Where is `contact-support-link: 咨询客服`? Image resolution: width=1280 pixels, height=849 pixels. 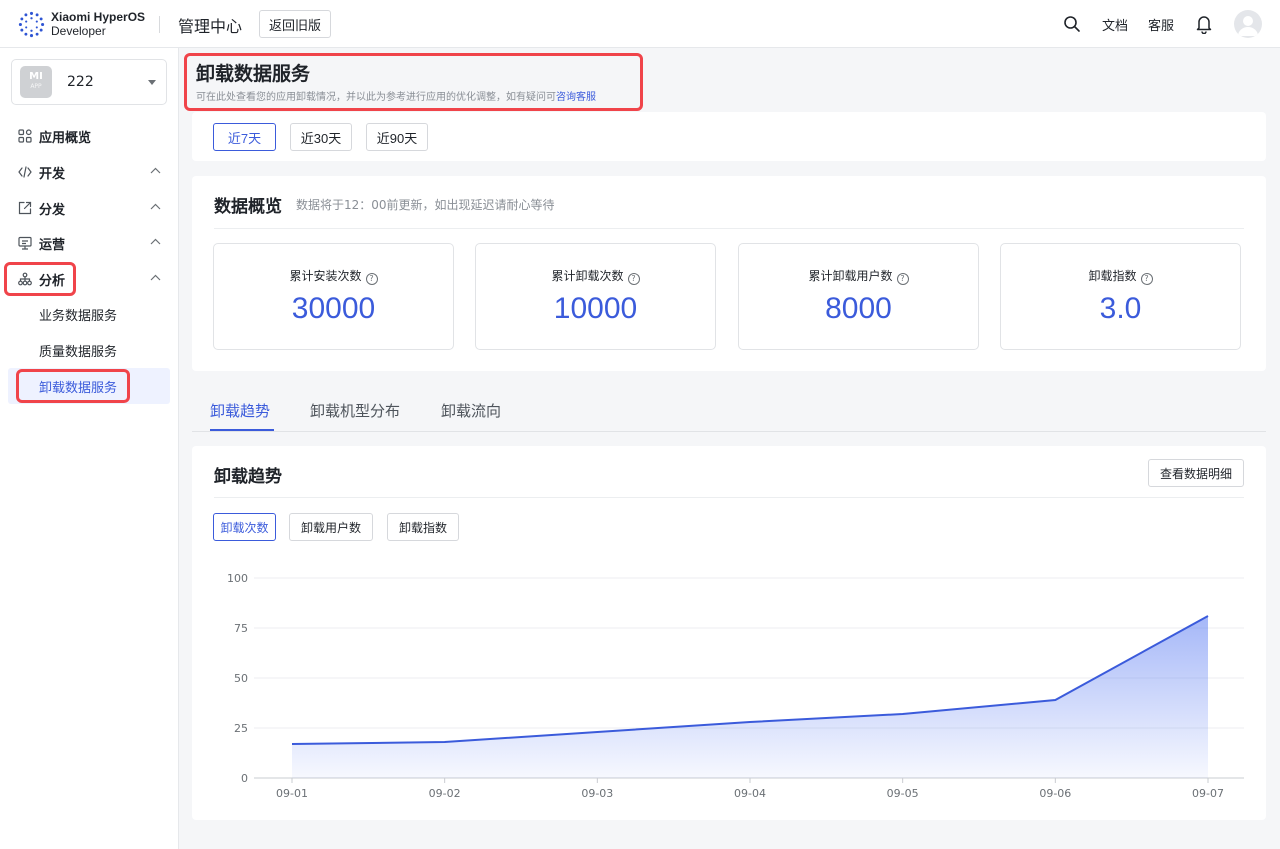 contact-support-link: 咨询客服 is located at coordinates (576, 97).